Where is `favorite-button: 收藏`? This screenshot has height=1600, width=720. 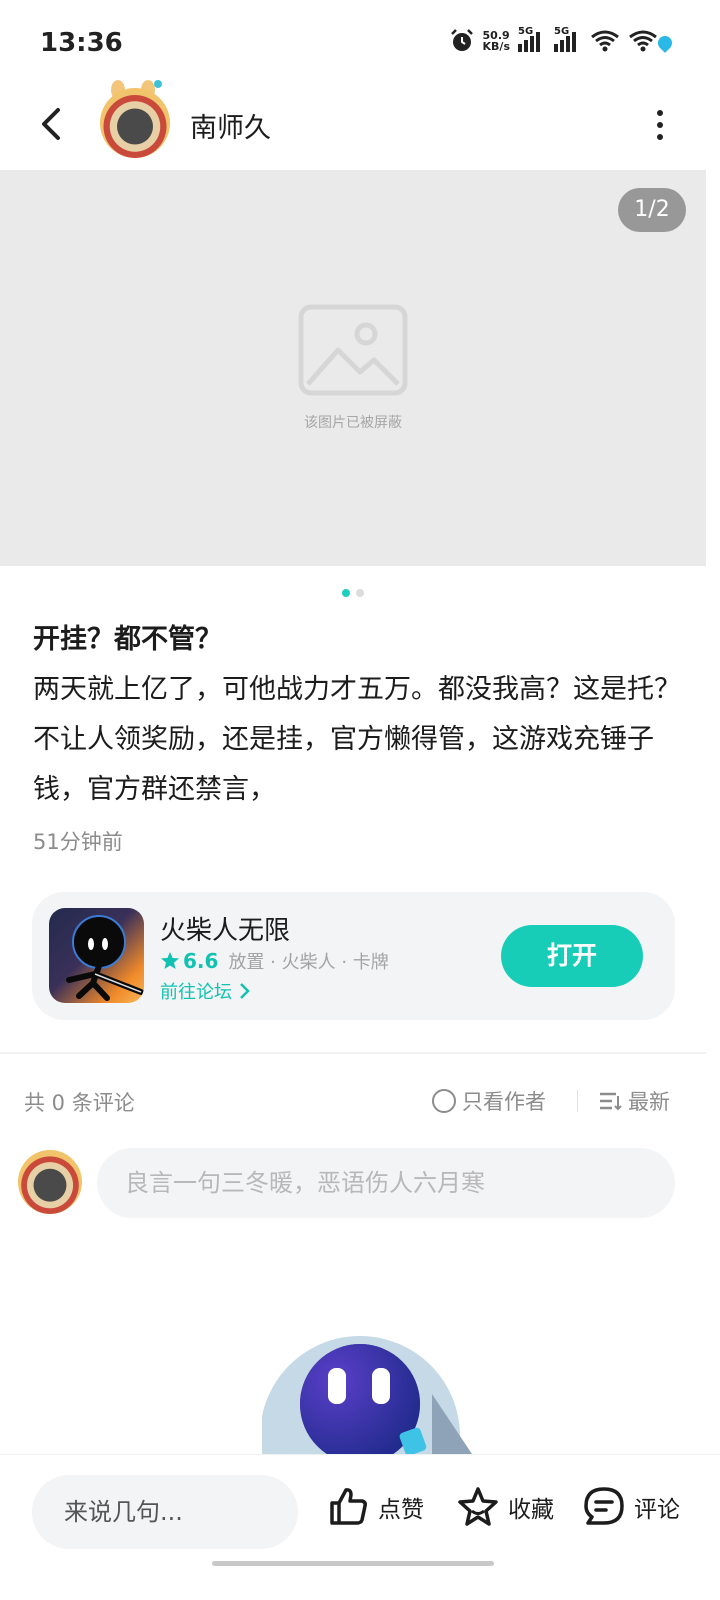
favorite-button: 收藏 is located at coordinates (505, 1507).